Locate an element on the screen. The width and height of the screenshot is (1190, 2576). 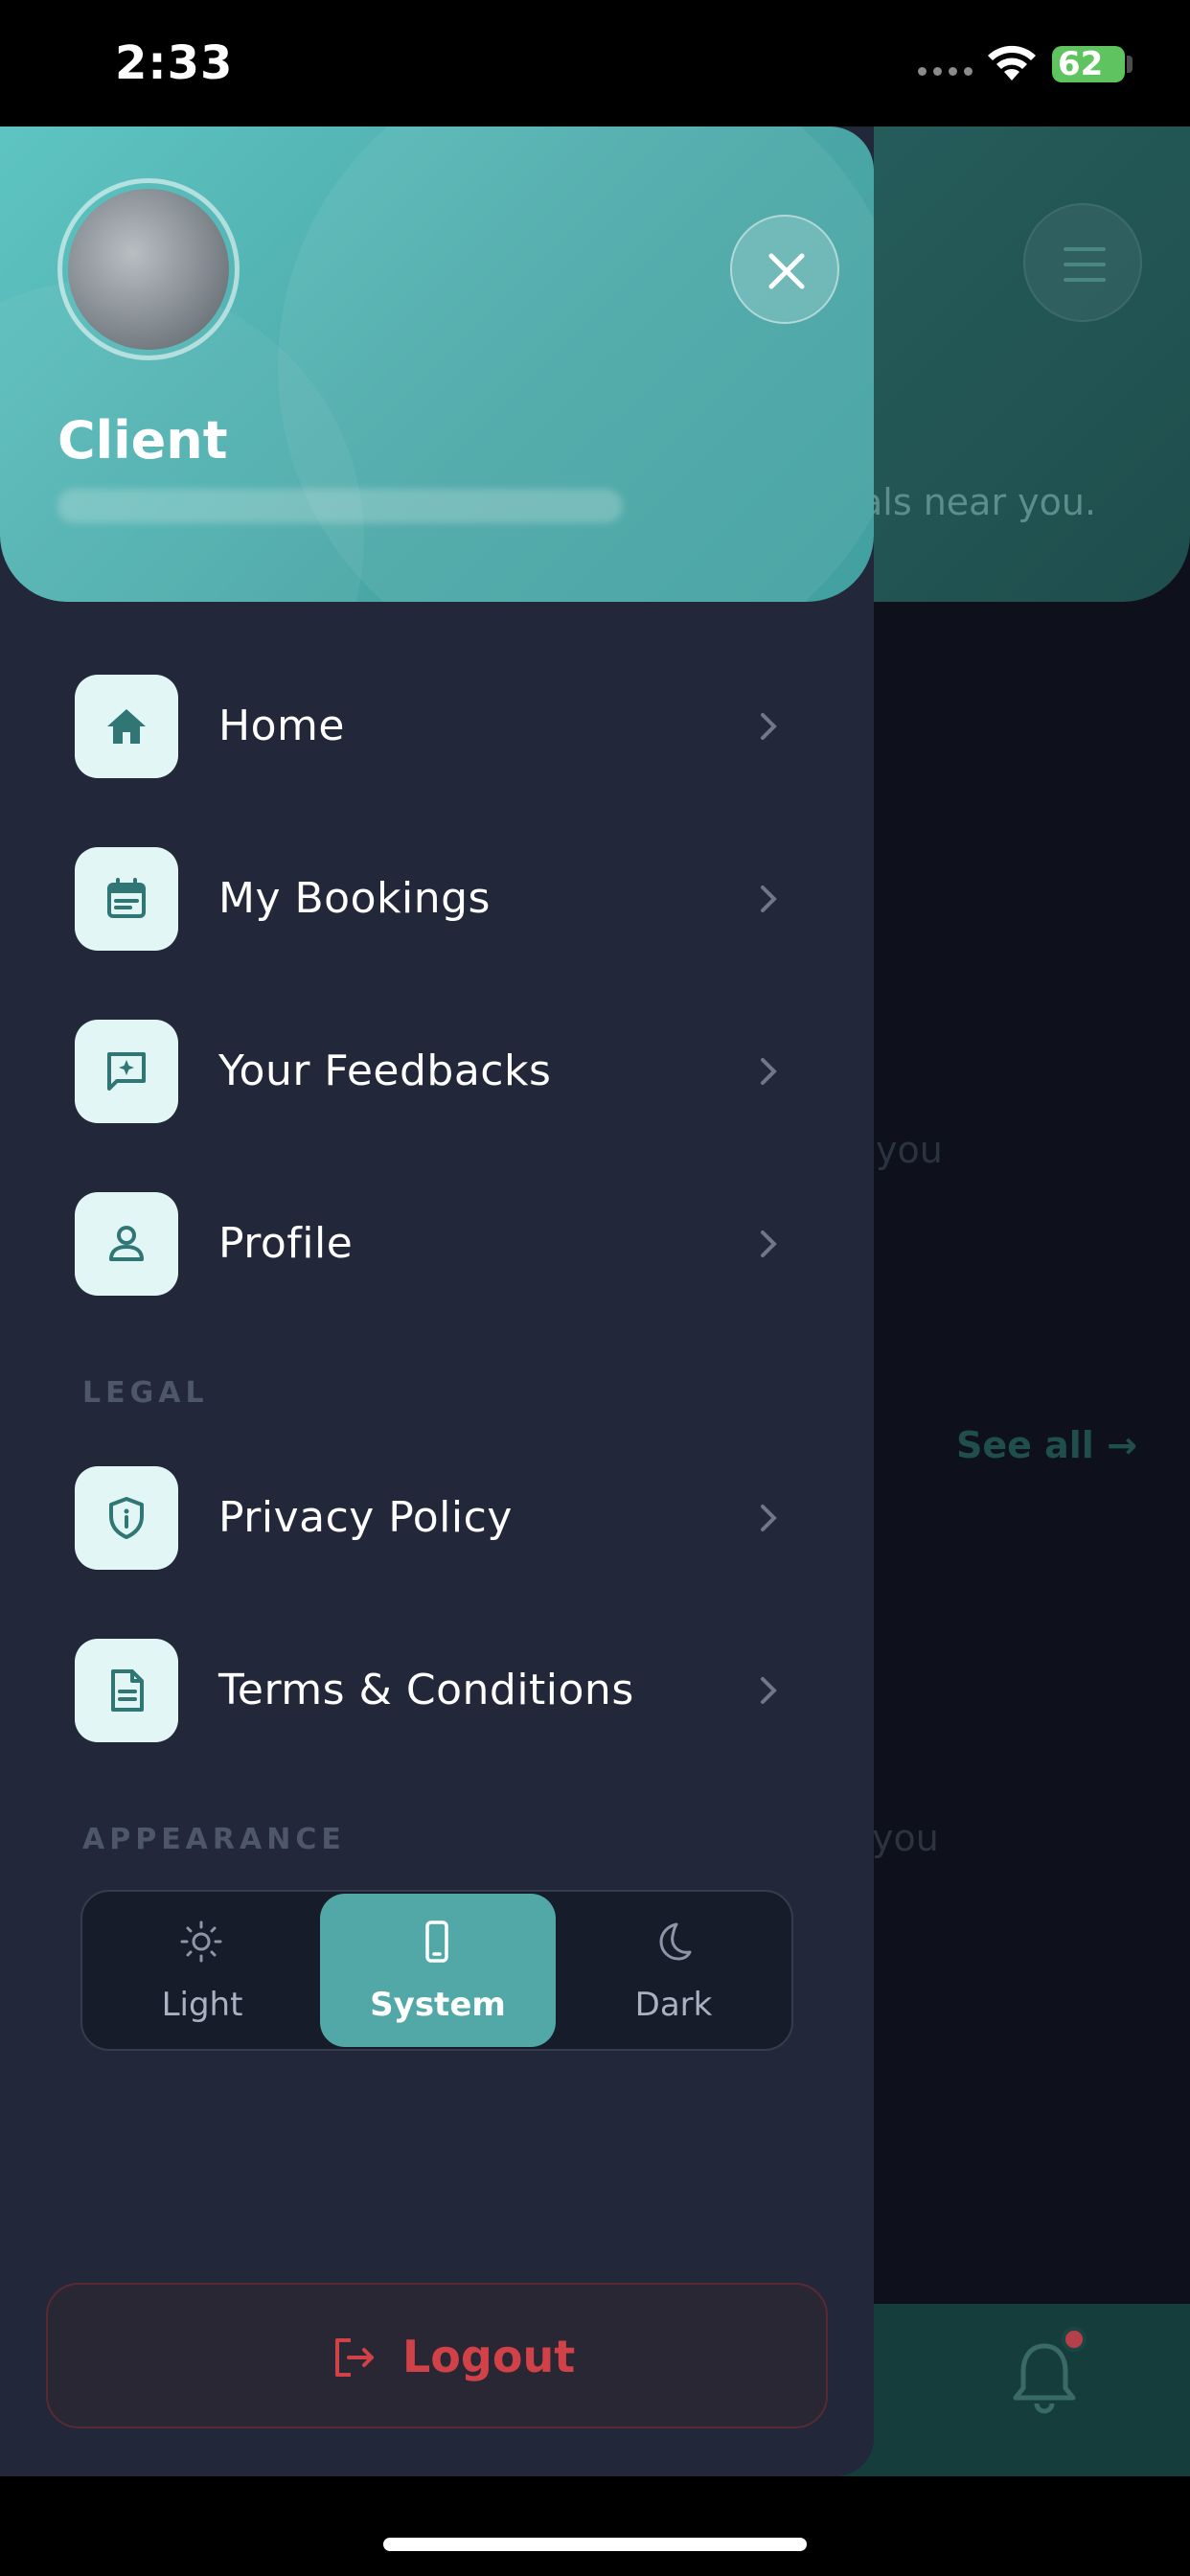
status-time: 2:33 is located at coordinates (175, 63).